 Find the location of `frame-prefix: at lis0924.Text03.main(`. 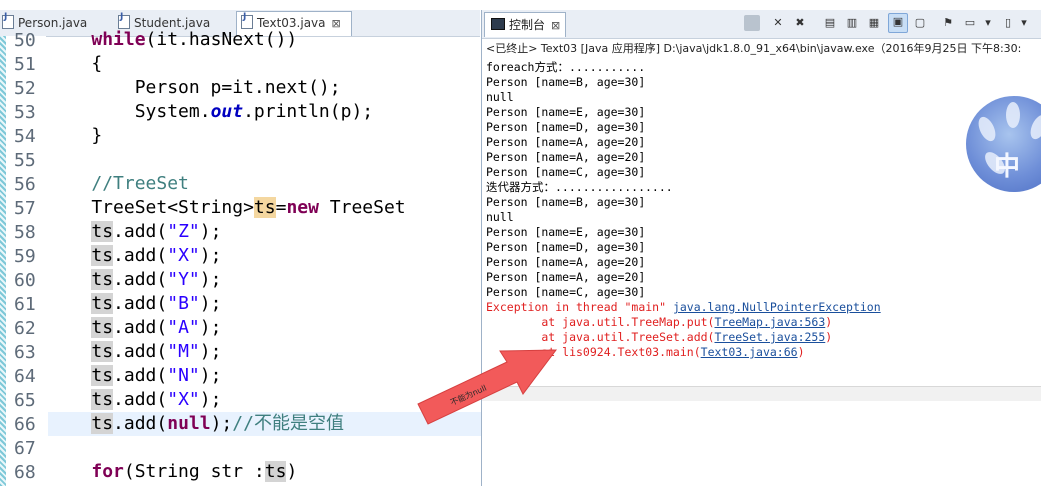

frame-prefix: at lis0924.Text03.main( is located at coordinates (593, 352).